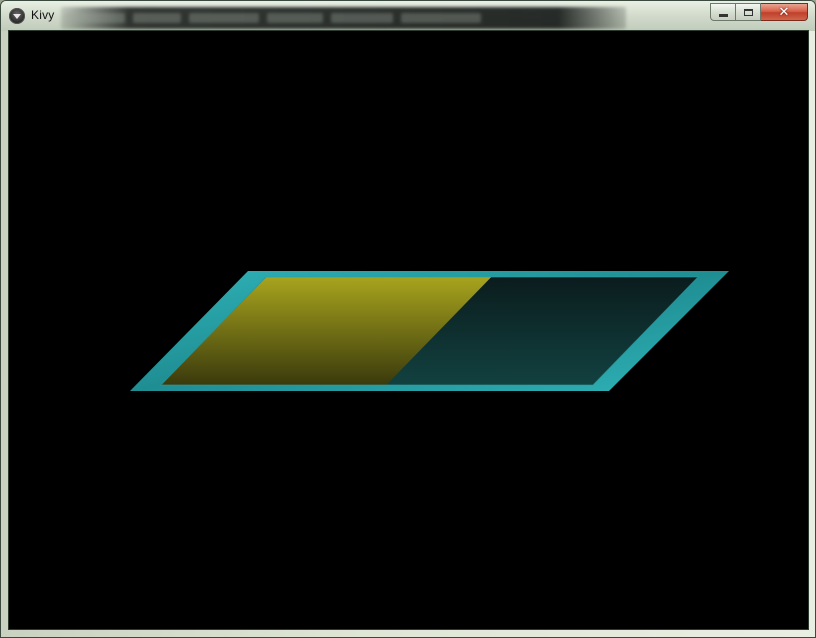 This screenshot has width=816, height=638. Describe the element at coordinates (343, 18) in the screenshot. I see `background-taskbar-blur` at that location.